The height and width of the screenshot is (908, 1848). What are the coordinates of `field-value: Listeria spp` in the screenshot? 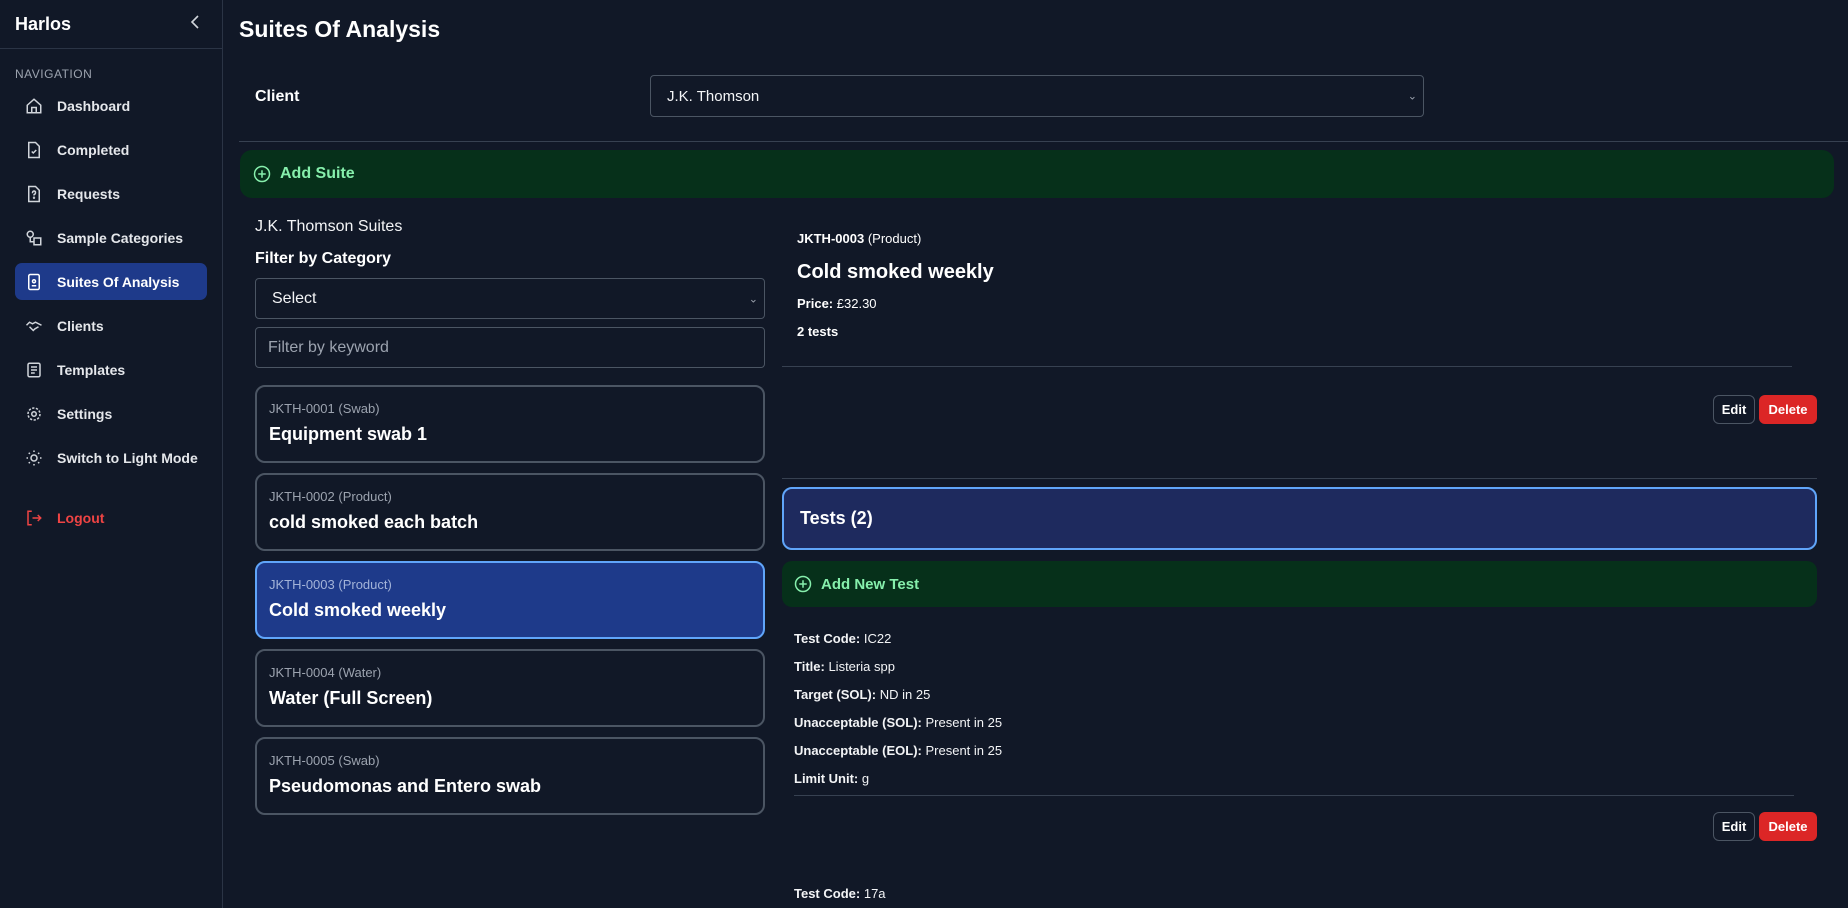 It's located at (861, 666).